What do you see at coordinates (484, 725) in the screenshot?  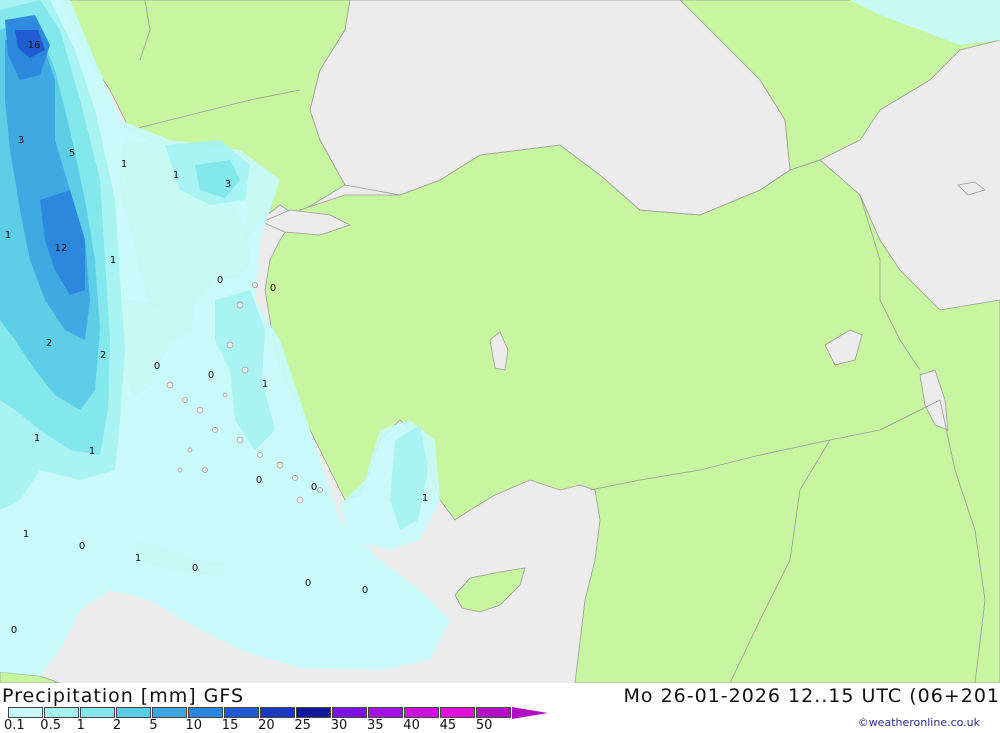 I see `scale-tick-label: 50` at bounding box center [484, 725].